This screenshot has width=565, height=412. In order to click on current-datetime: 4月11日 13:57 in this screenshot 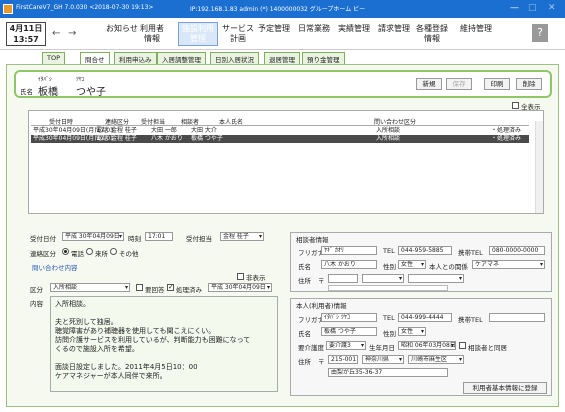, I will do `click(26, 34)`.